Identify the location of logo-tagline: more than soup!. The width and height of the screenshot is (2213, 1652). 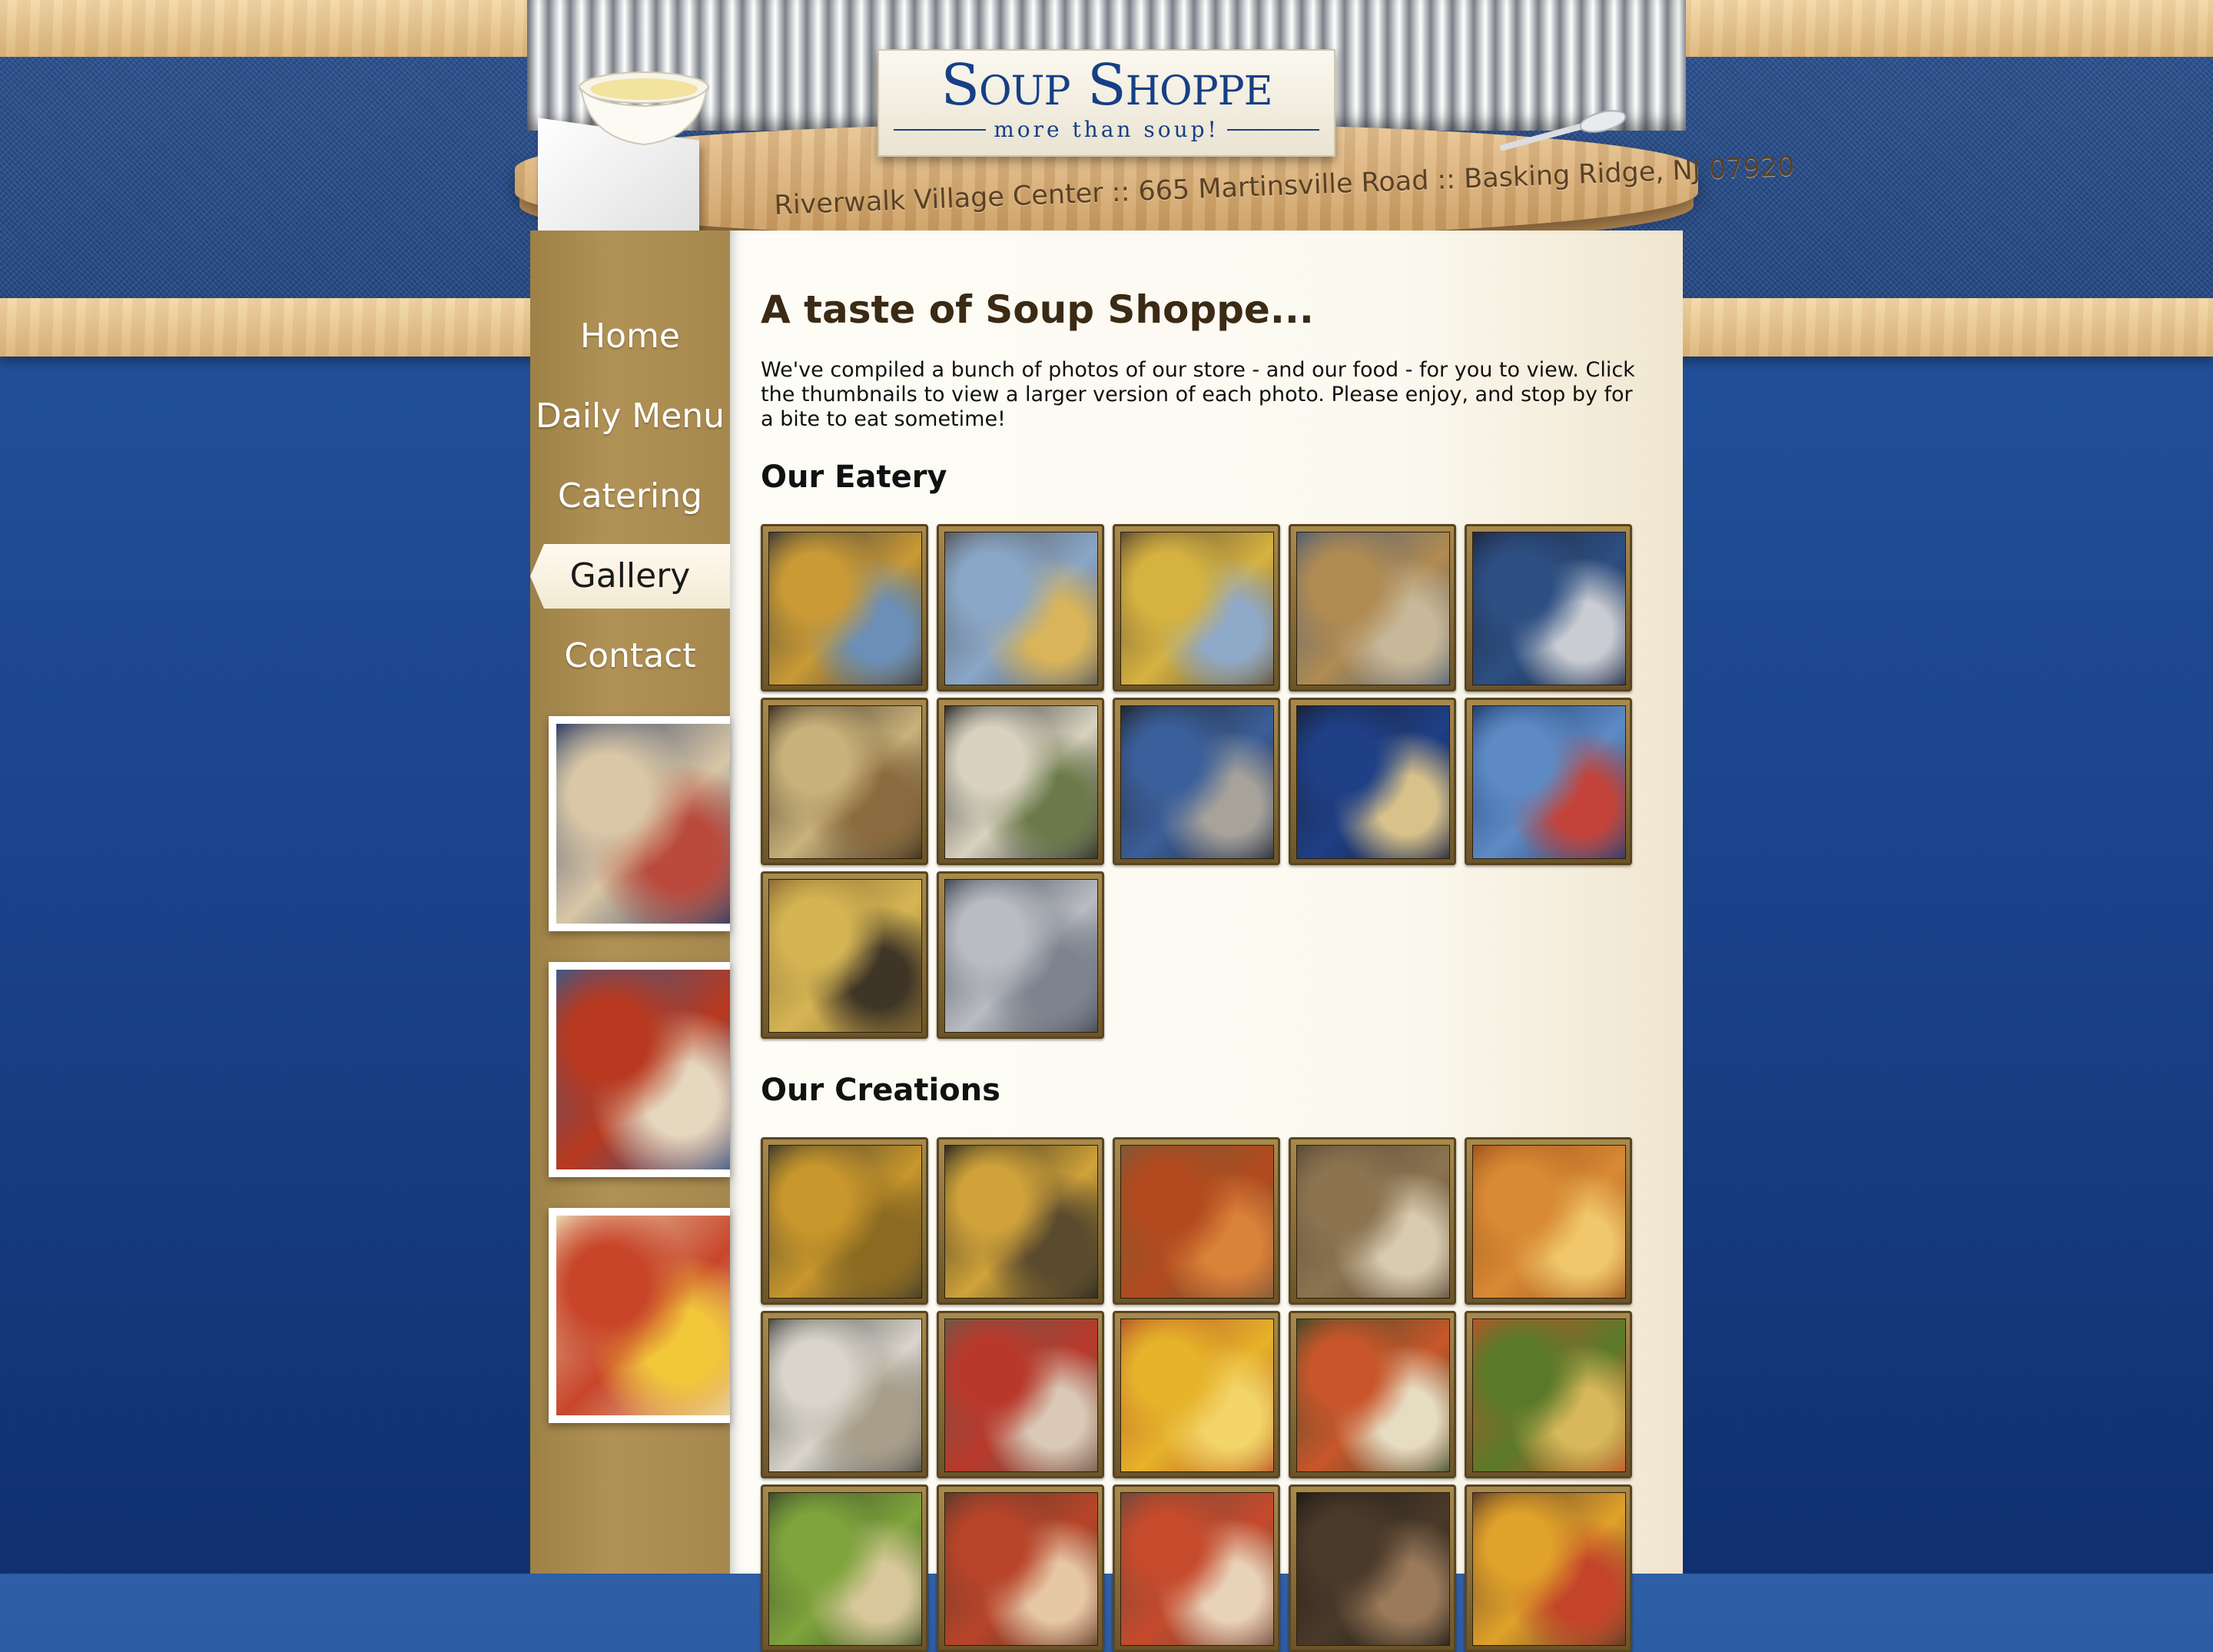
(1106, 129).